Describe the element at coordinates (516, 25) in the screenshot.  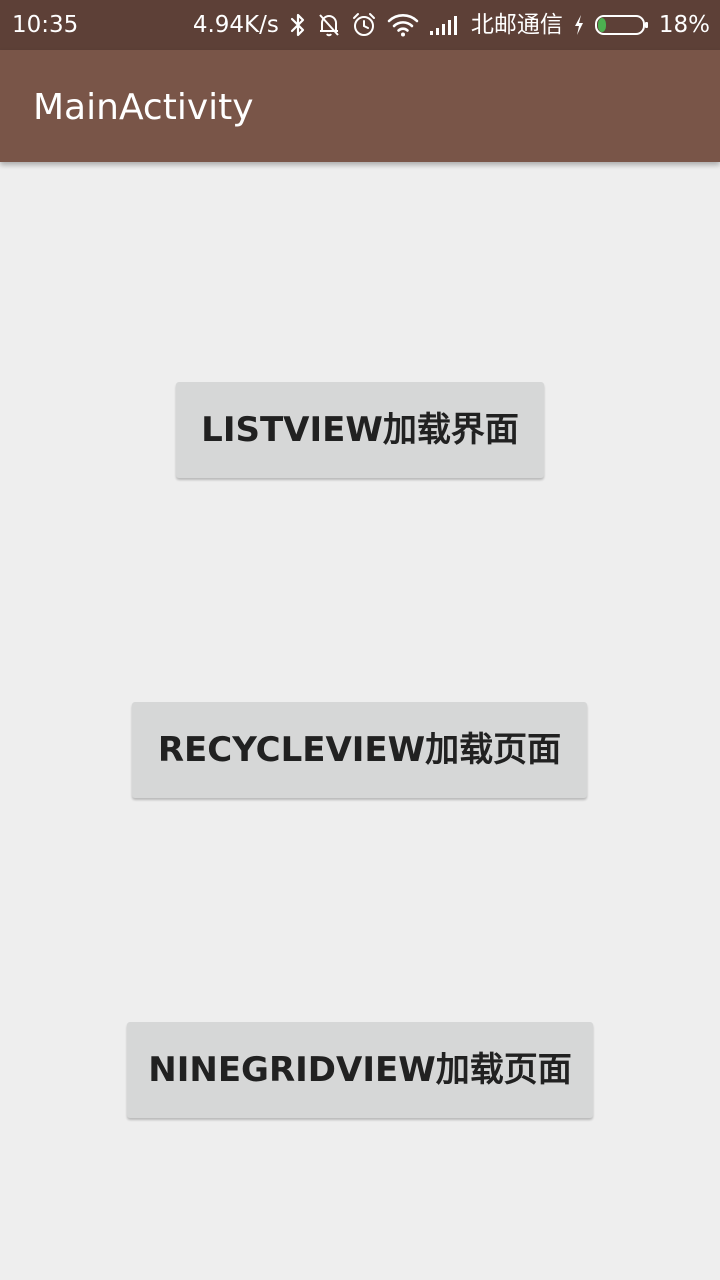
I see `carrier-name: 北邮通信` at that location.